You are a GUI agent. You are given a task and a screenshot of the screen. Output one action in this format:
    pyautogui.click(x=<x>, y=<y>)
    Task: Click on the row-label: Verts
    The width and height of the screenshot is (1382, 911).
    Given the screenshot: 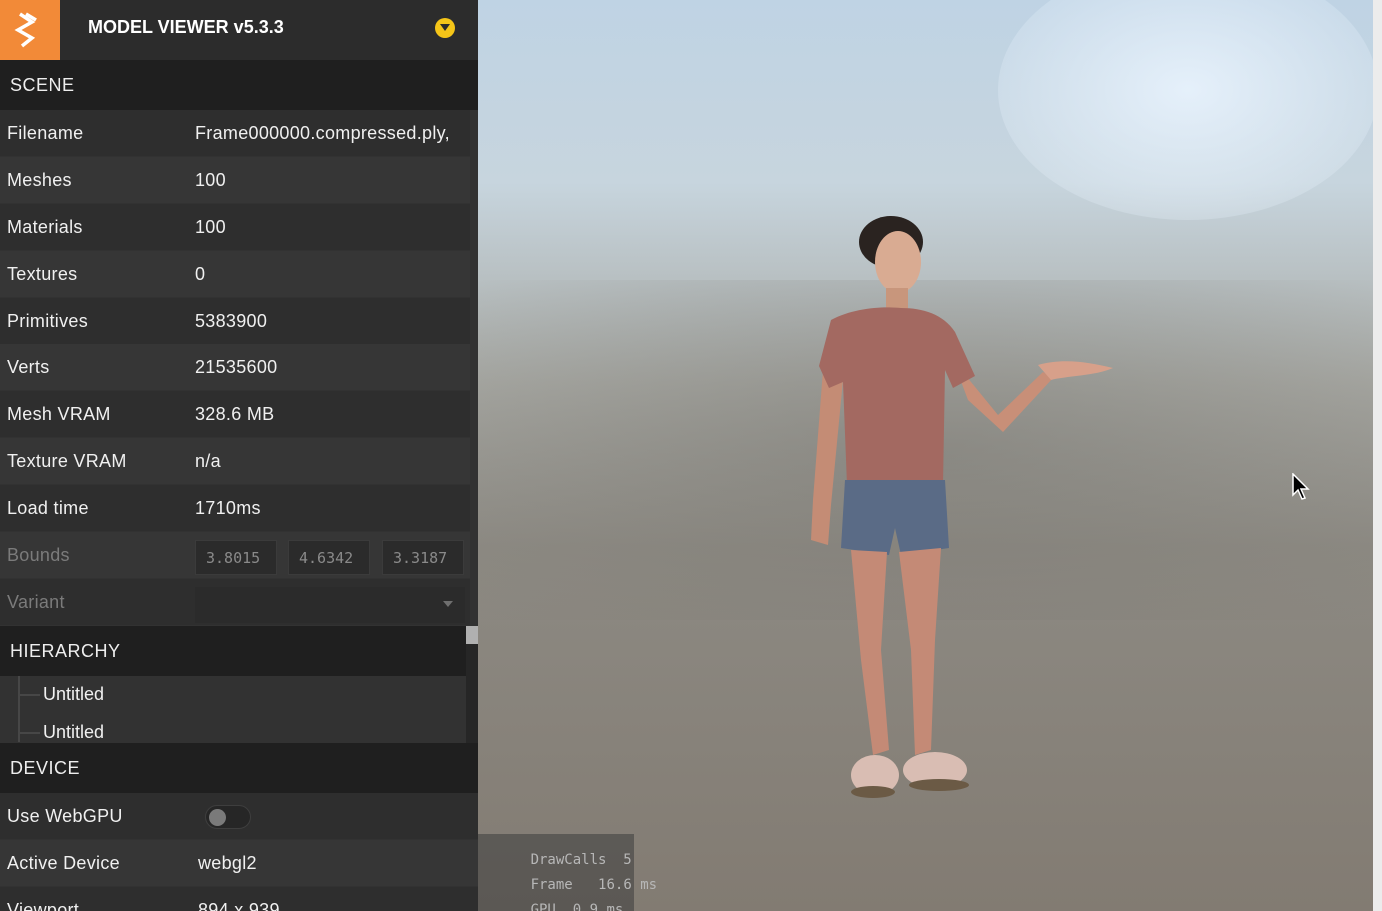 What is the action you would take?
    pyautogui.click(x=28, y=367)
    